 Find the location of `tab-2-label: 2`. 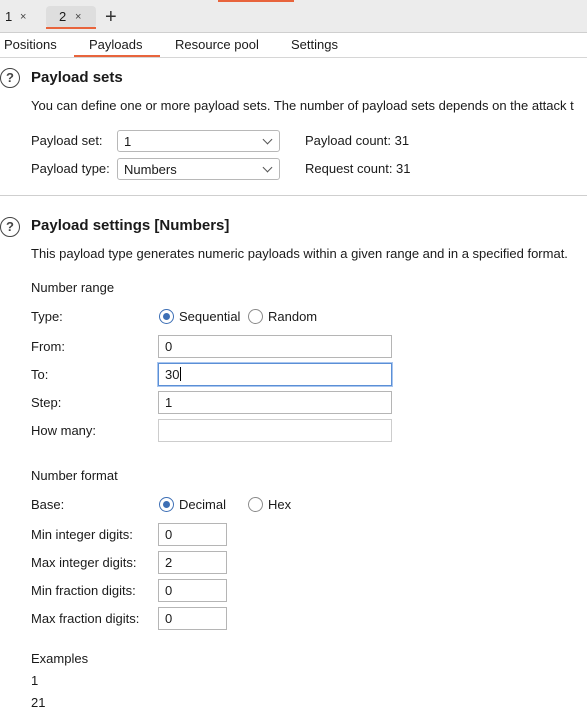

tab-2-label: 2 is located at coordinates (63, 16).